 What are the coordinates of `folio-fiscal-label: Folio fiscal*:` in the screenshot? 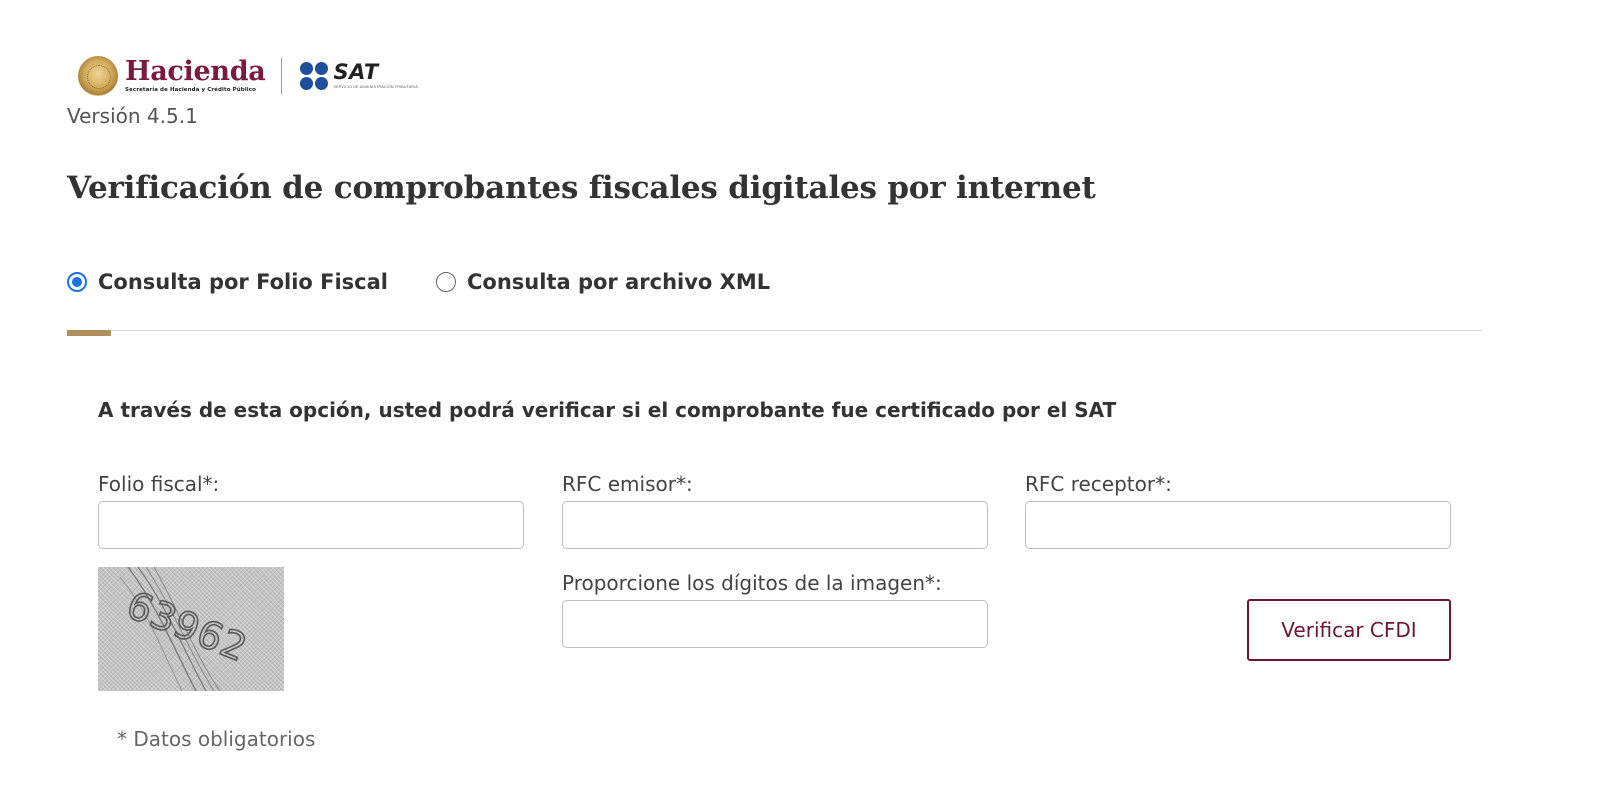 It's located at (159, 484).